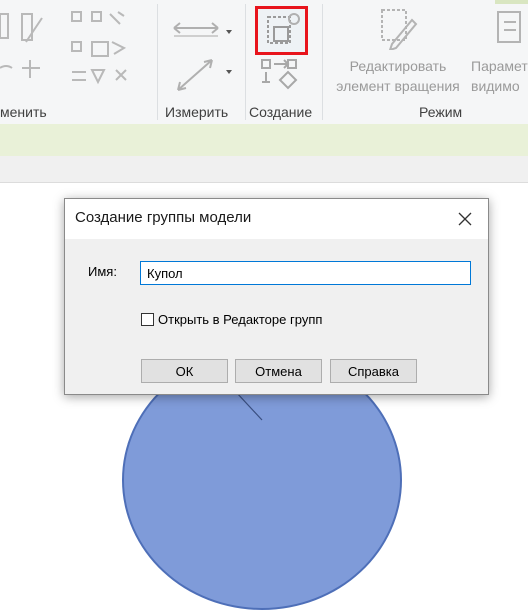 This screenshot has width=528, height=610. What do you see at coordinates (305, 273) in the screenshot?
I see `name-input` at bounding box center [305, 273].